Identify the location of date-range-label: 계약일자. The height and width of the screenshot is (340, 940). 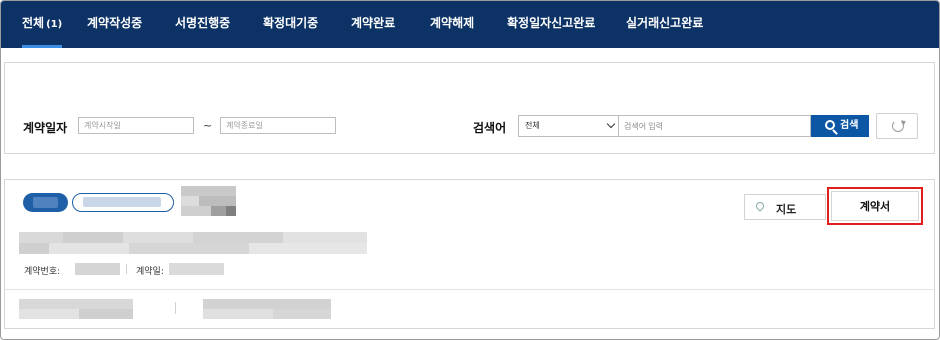
(45, 128).